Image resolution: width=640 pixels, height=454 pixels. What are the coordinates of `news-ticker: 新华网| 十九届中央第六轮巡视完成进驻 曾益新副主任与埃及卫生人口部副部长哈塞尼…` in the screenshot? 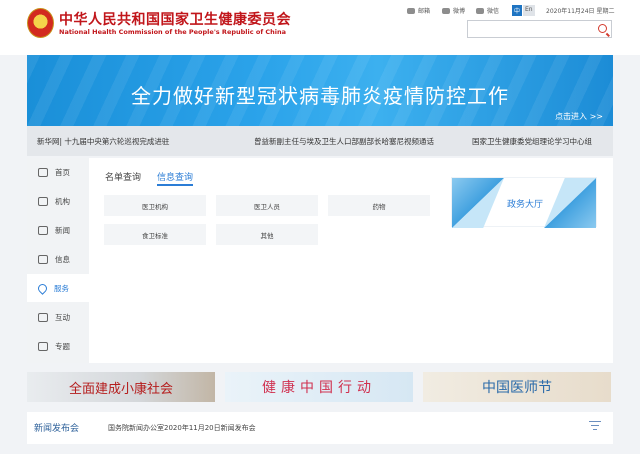 It's located at (320, 141).